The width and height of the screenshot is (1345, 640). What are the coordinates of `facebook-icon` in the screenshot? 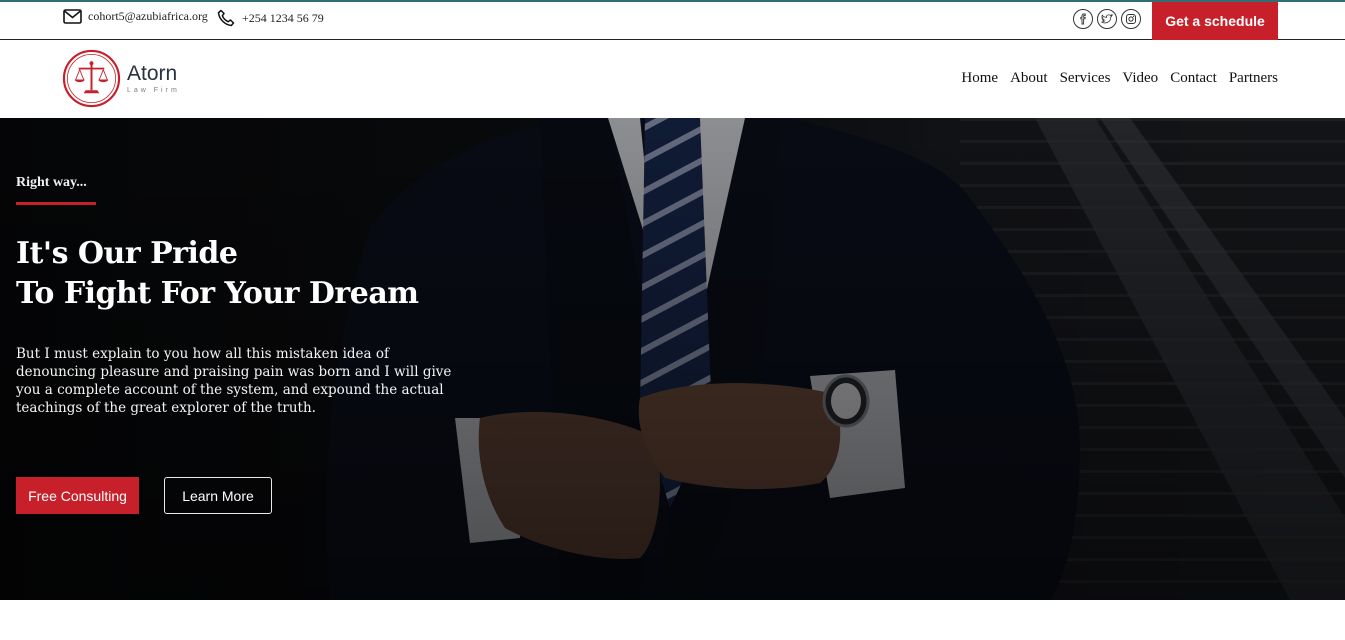 It's located at (1083, 19).